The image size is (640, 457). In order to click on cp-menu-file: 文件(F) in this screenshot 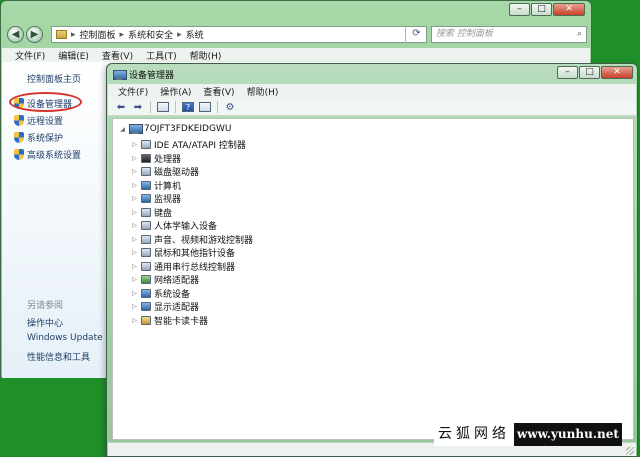, I will do `click(30, 55)`.